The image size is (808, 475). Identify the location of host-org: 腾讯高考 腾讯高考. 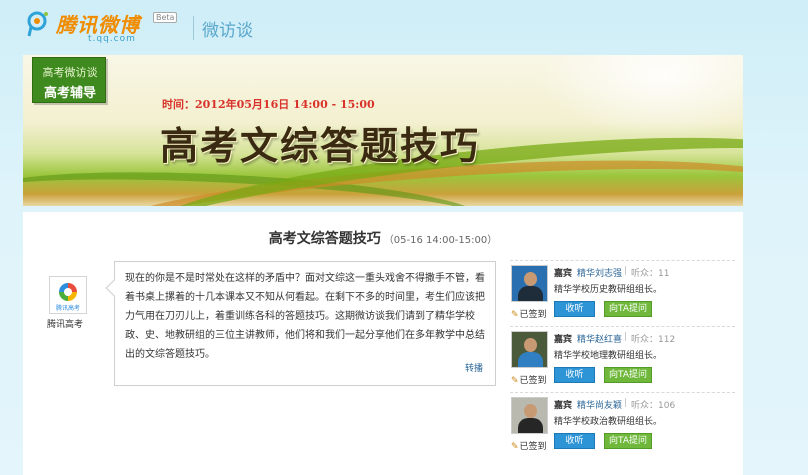
(69, 303).